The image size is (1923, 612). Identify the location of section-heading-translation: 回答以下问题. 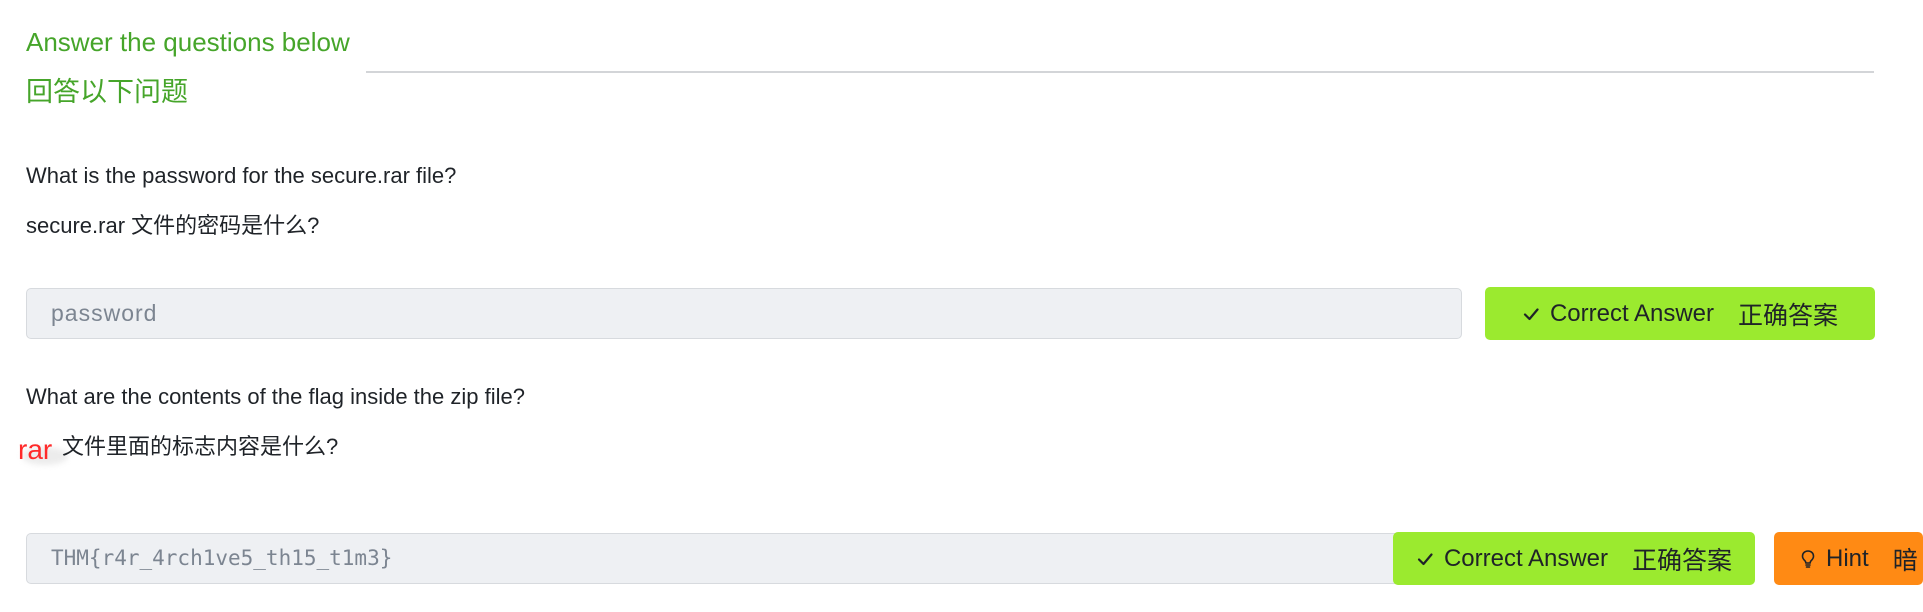
(107, 92).